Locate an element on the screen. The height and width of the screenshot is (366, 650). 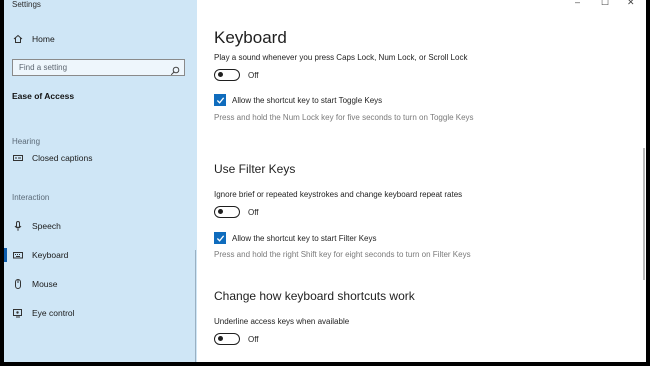
sidebar-item-eye-control: Eye control is located at coordinates (43, 313).